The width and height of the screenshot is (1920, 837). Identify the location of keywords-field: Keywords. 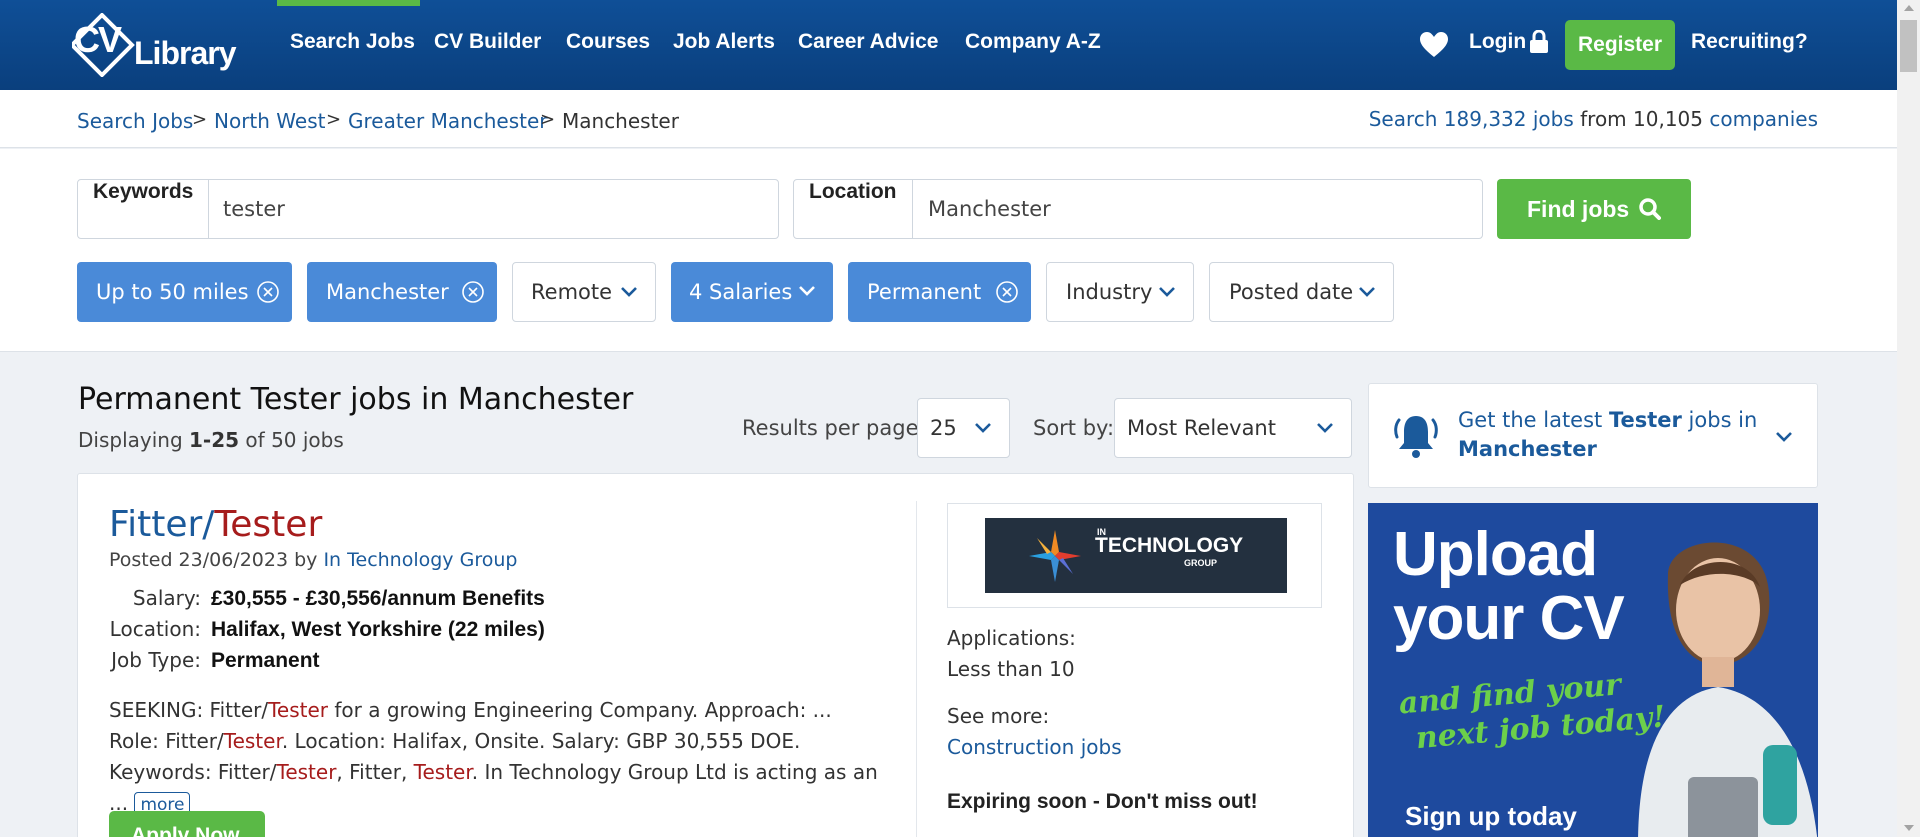
(428, 209).